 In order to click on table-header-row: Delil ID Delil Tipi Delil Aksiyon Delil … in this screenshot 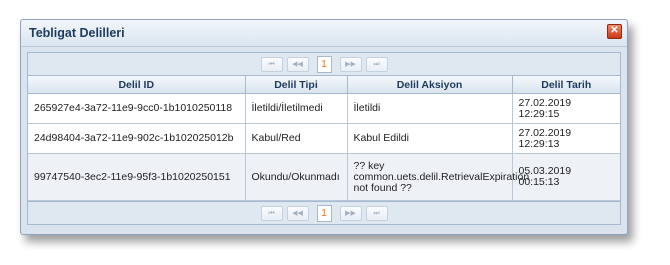, I will do `click(324, 85)`.